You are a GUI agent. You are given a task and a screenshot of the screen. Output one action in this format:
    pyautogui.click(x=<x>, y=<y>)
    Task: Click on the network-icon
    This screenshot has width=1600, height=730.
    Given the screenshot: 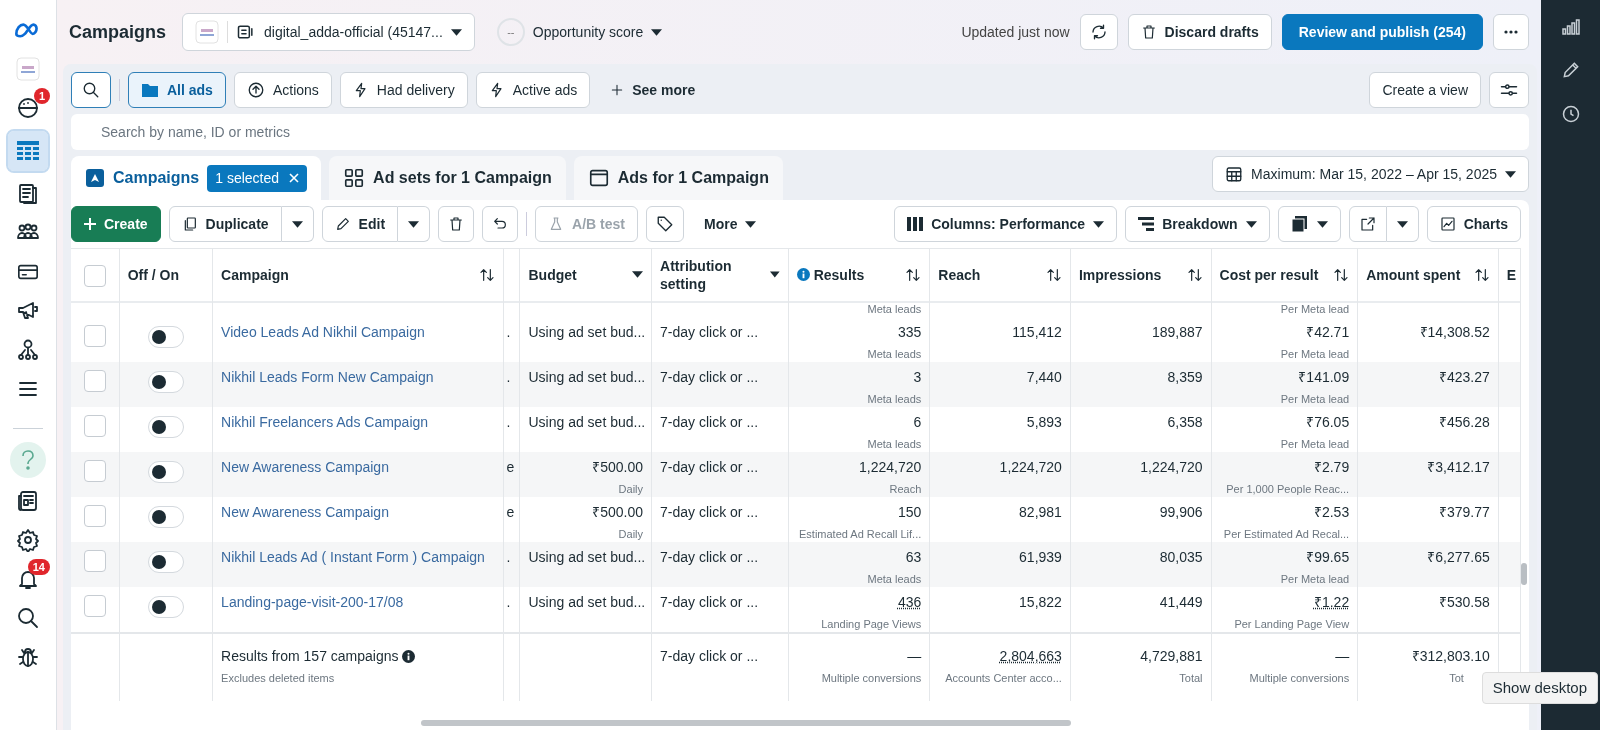 What is the action you would take?
    pyautogui.click(x=28, y=350)
    